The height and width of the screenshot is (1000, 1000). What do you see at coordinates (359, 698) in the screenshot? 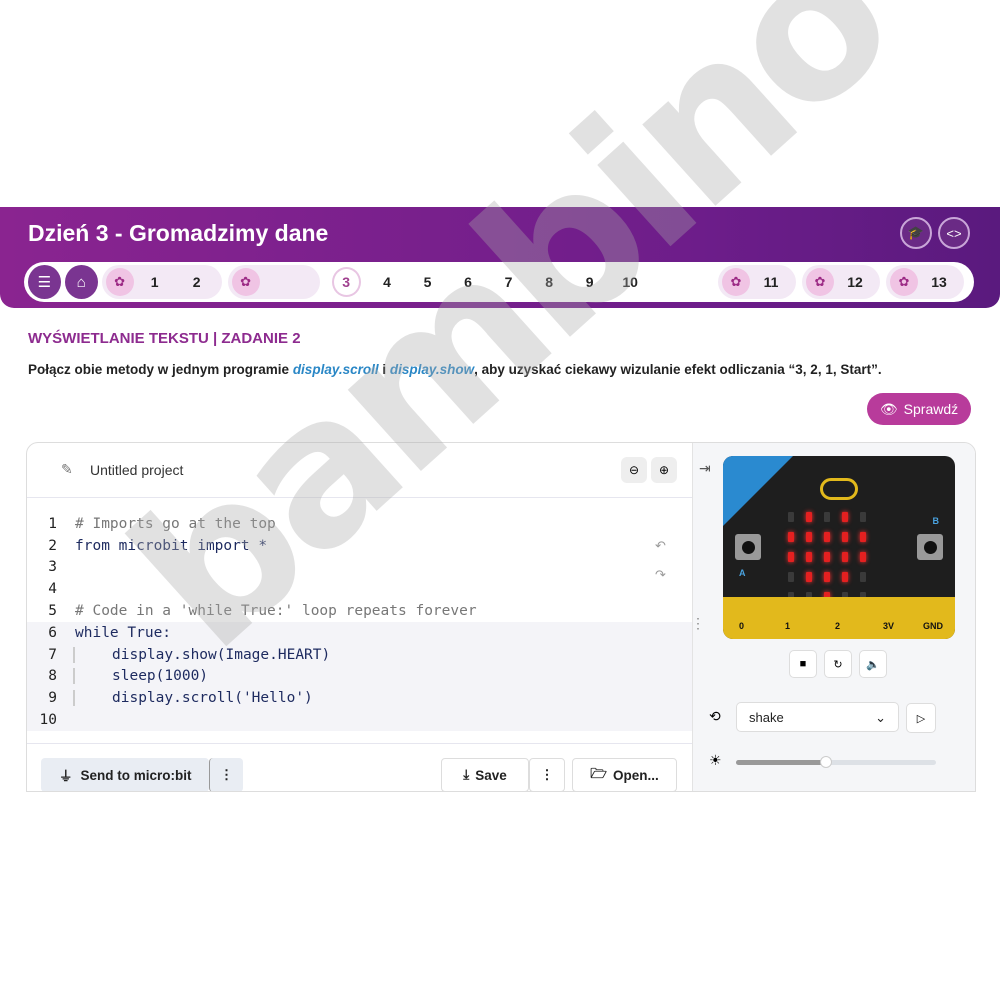
I see `code-line: 9 display.scroll('Hello')` at bounding box center [359, 698].